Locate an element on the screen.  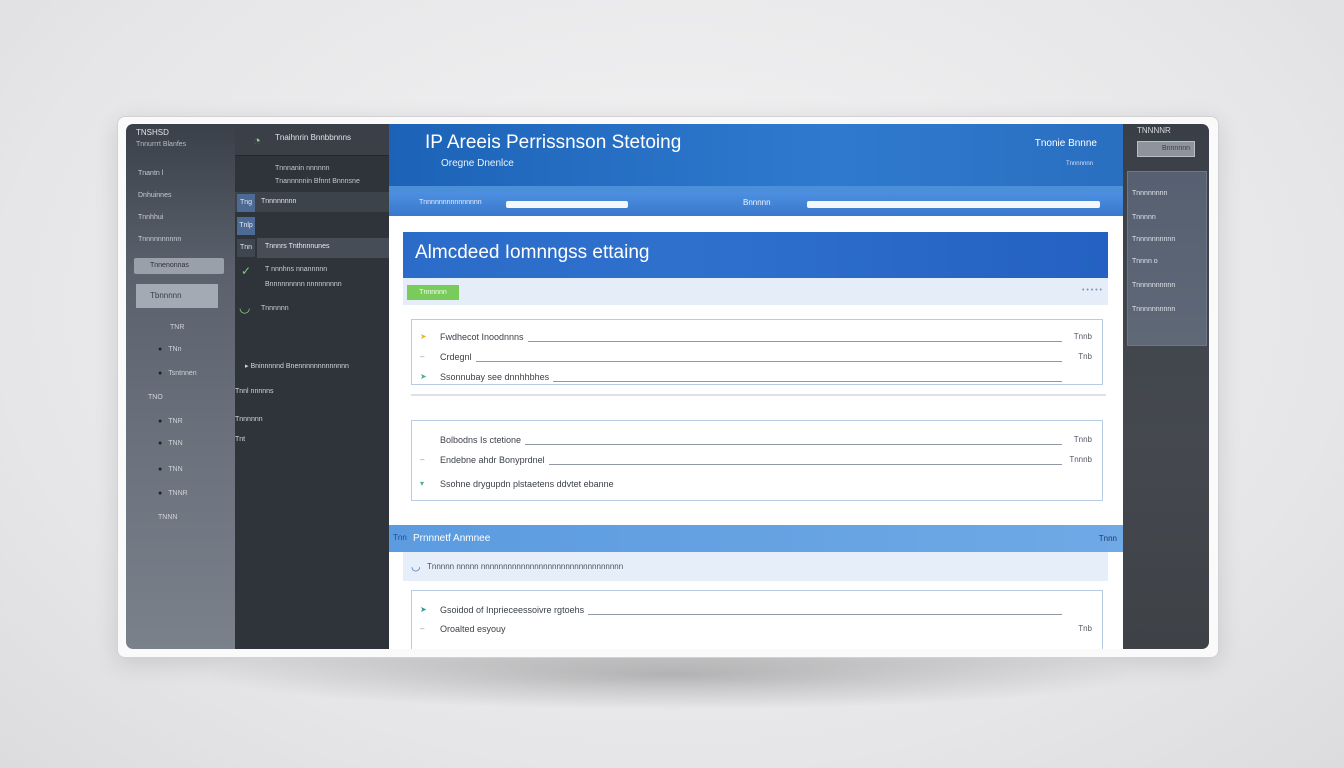
user-line: Tnnnanin nnnnnn is located at coordinates (302, 168).